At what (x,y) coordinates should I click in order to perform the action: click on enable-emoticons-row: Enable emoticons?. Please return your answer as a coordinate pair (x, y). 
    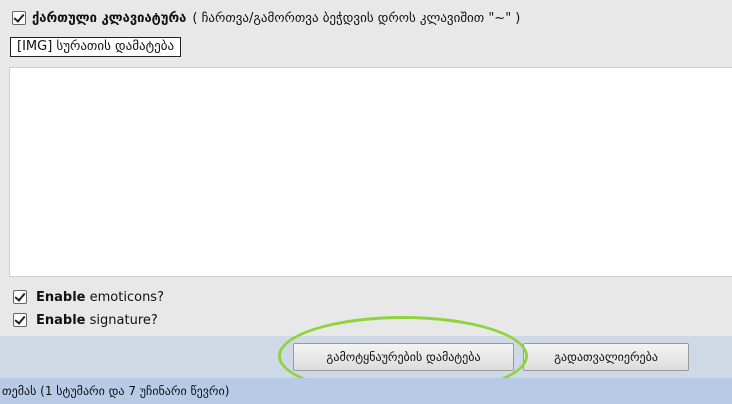
    Looking at the image, I should click on (88, 297).